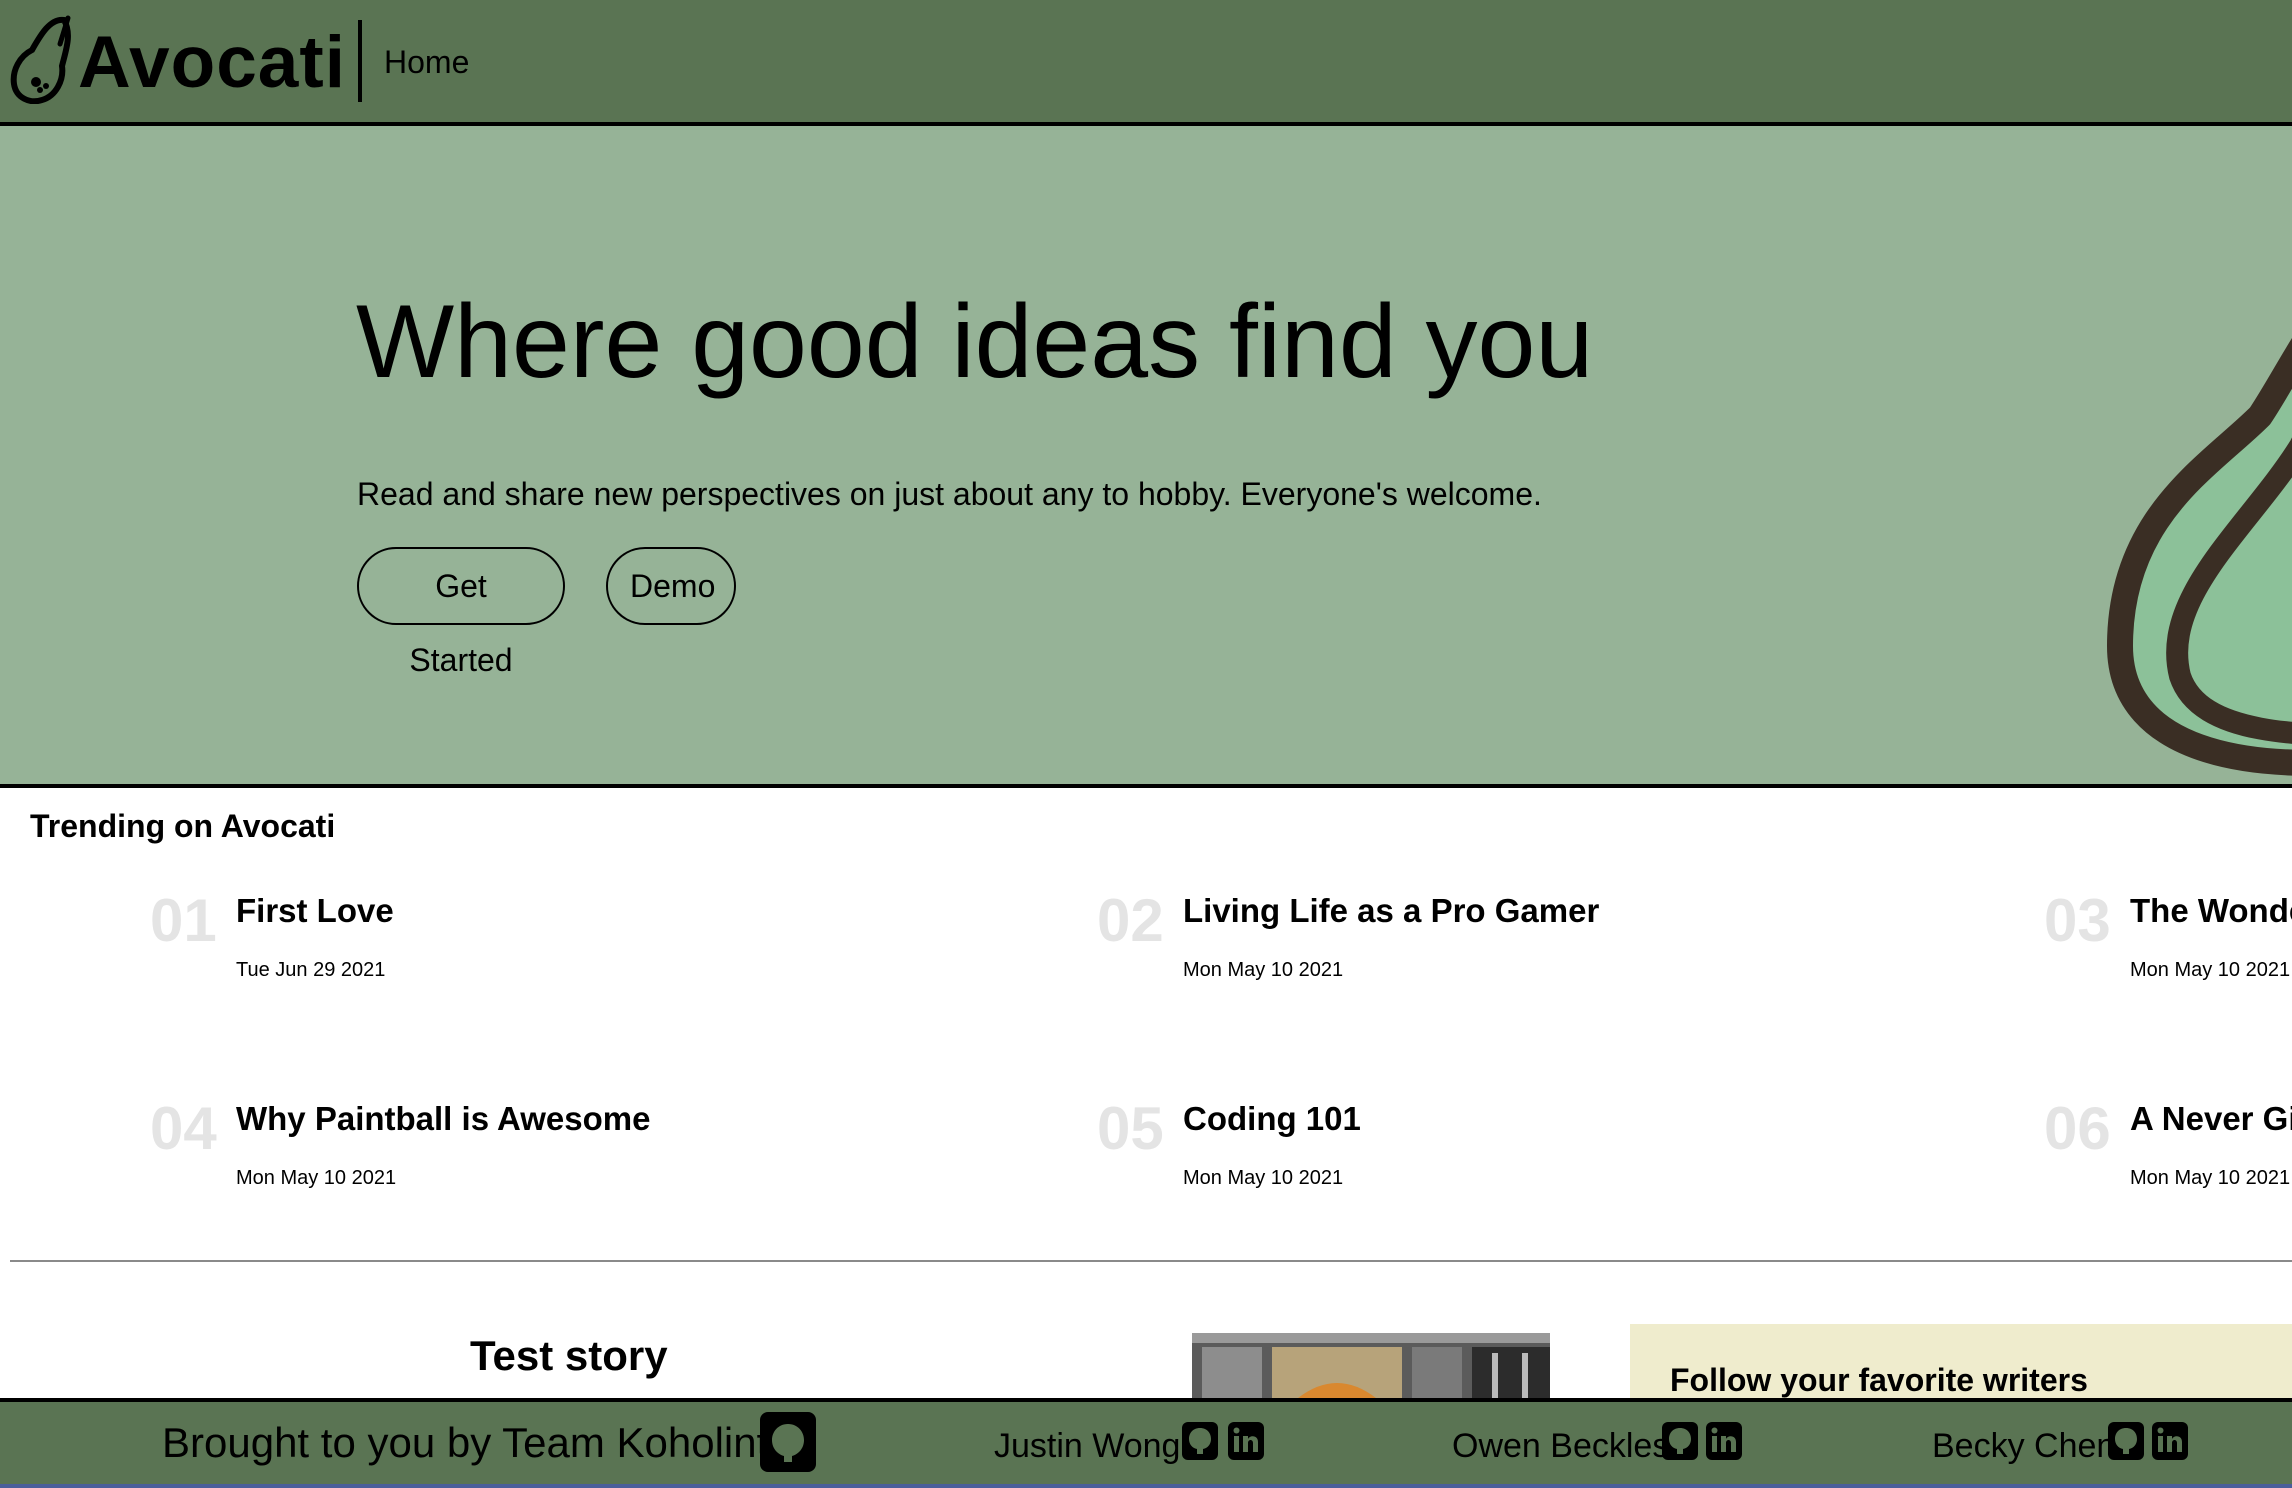 This screenshot has height=1488, width=2292. What do you see at coordinates (1087, 1446) in the screenshot?
I see `member-name: Justin Wong` at bounding box center [1087, 1446].